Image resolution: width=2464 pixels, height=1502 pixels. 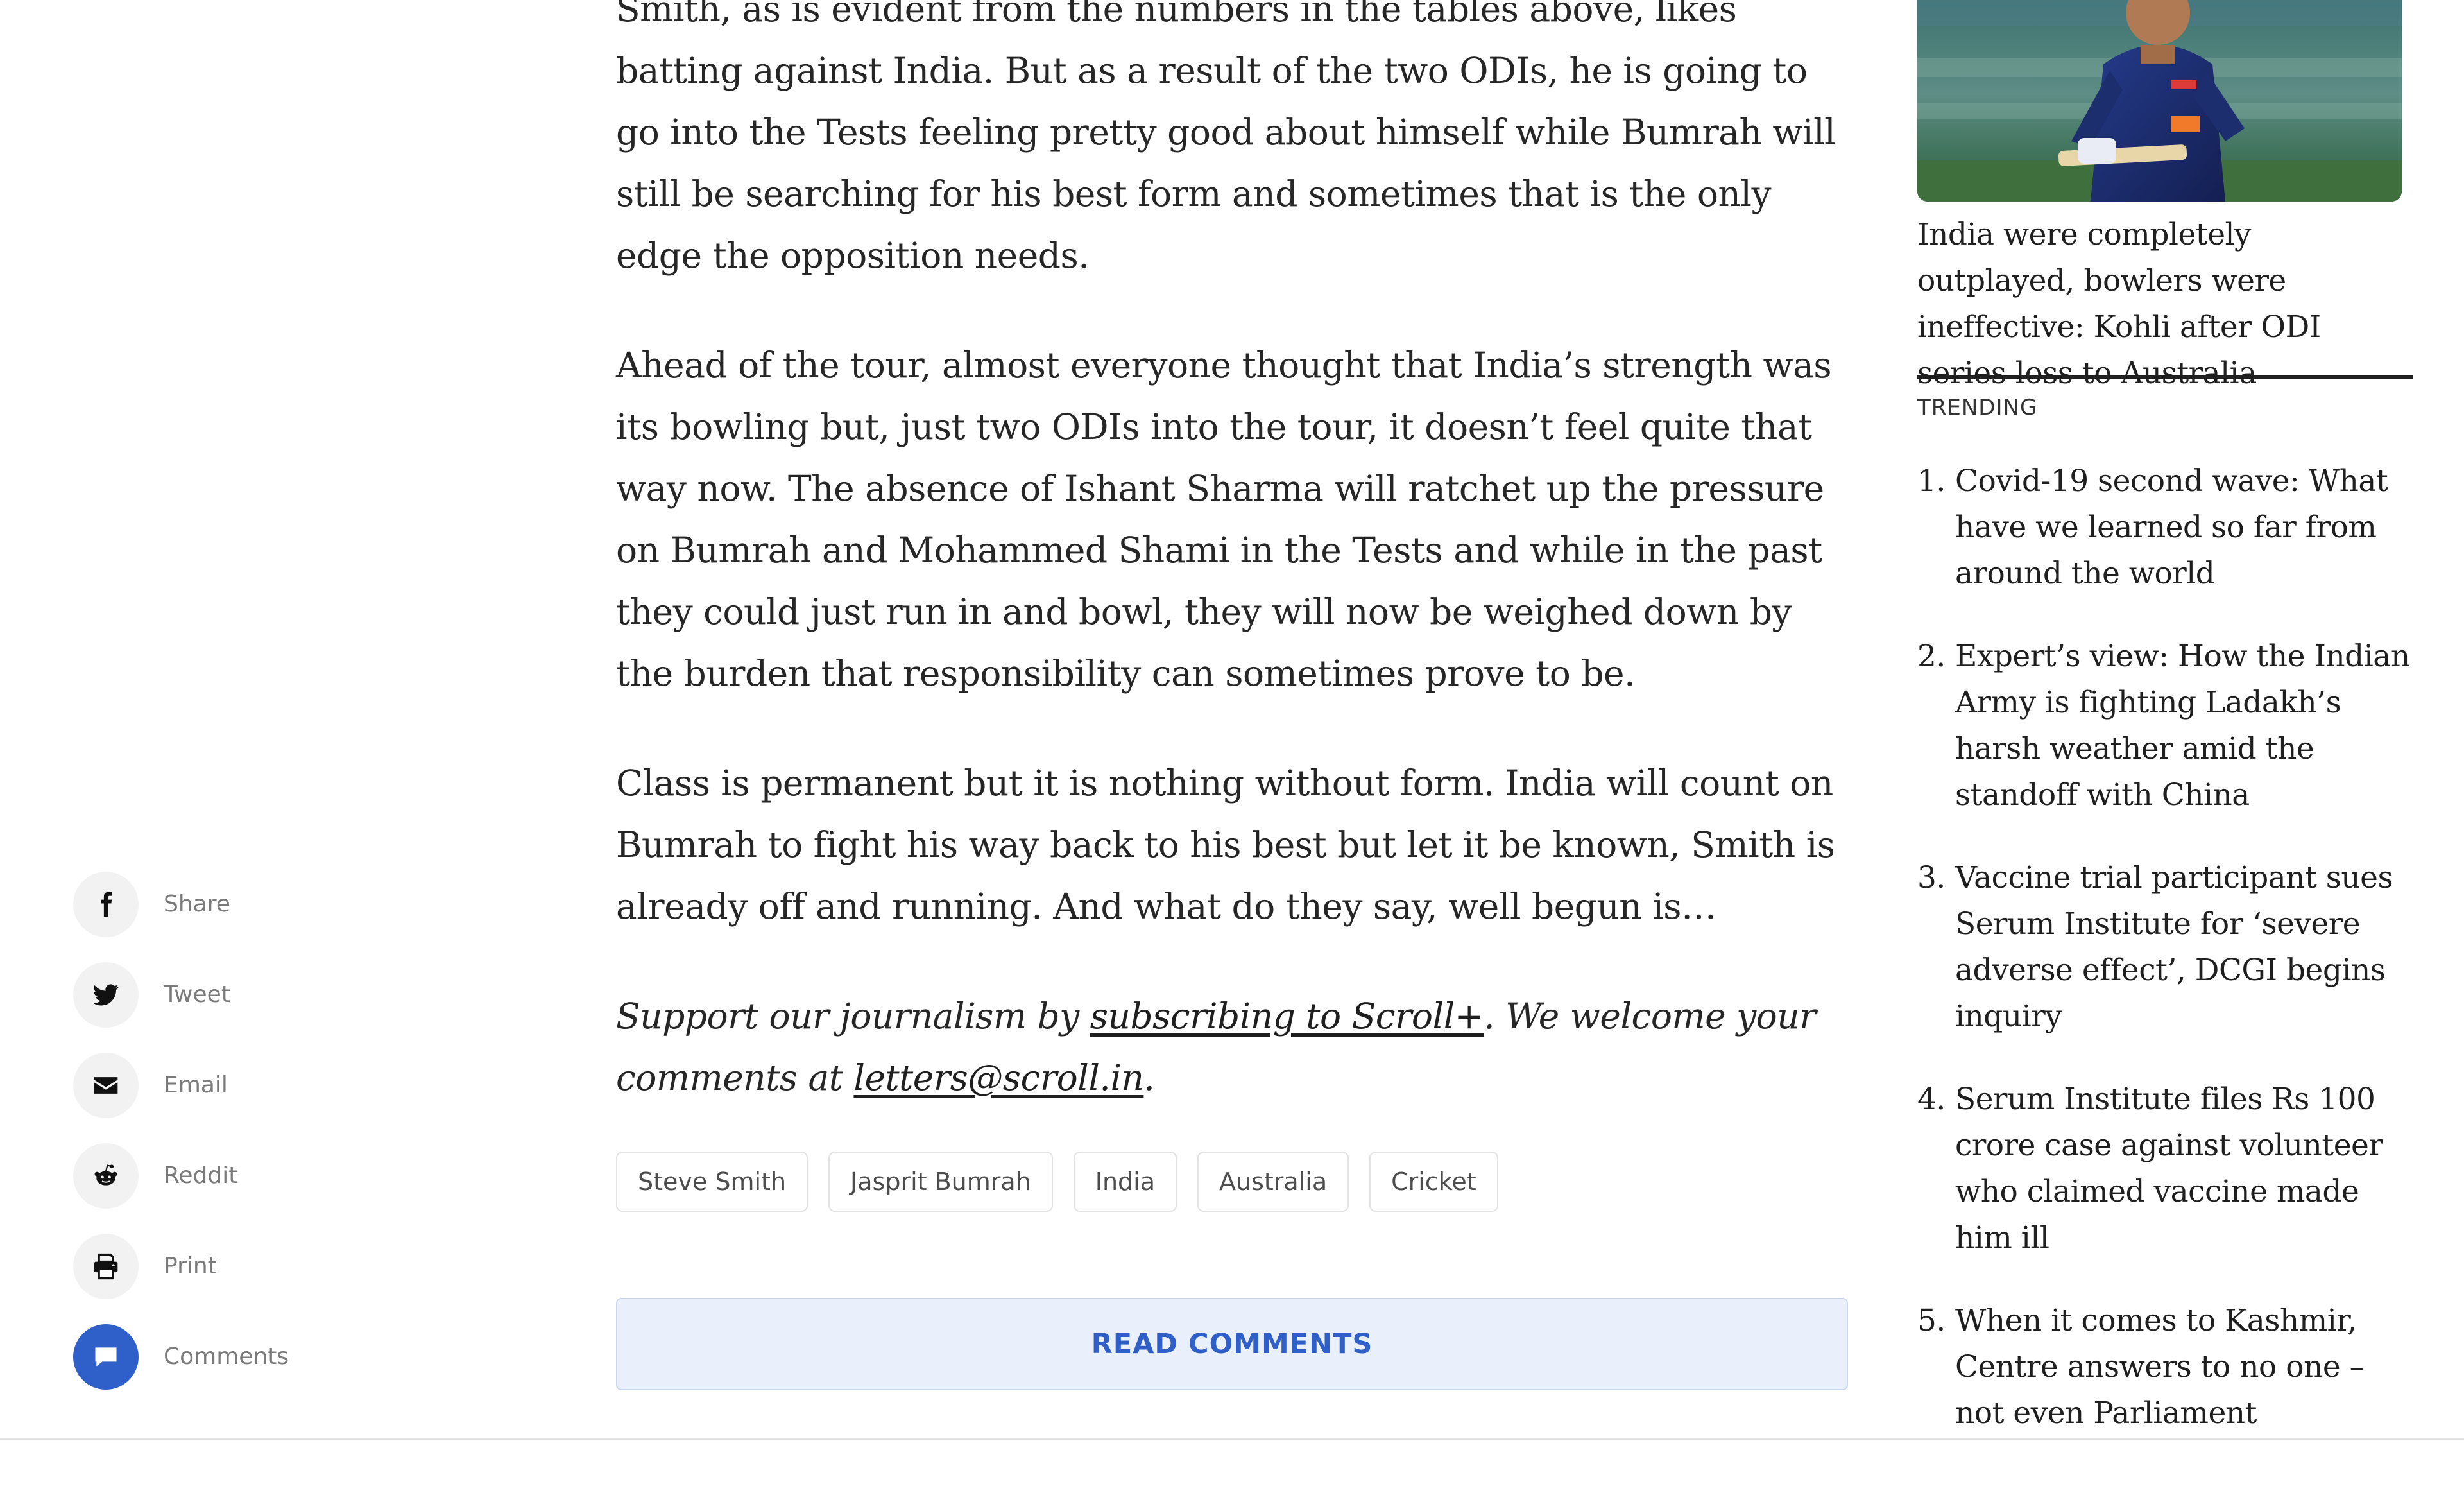 What do you see at coordinates (999, 1077) in the screenshot?
I see `letters-email-link: letters@scroll.in` at bounding box center [999, 1077].